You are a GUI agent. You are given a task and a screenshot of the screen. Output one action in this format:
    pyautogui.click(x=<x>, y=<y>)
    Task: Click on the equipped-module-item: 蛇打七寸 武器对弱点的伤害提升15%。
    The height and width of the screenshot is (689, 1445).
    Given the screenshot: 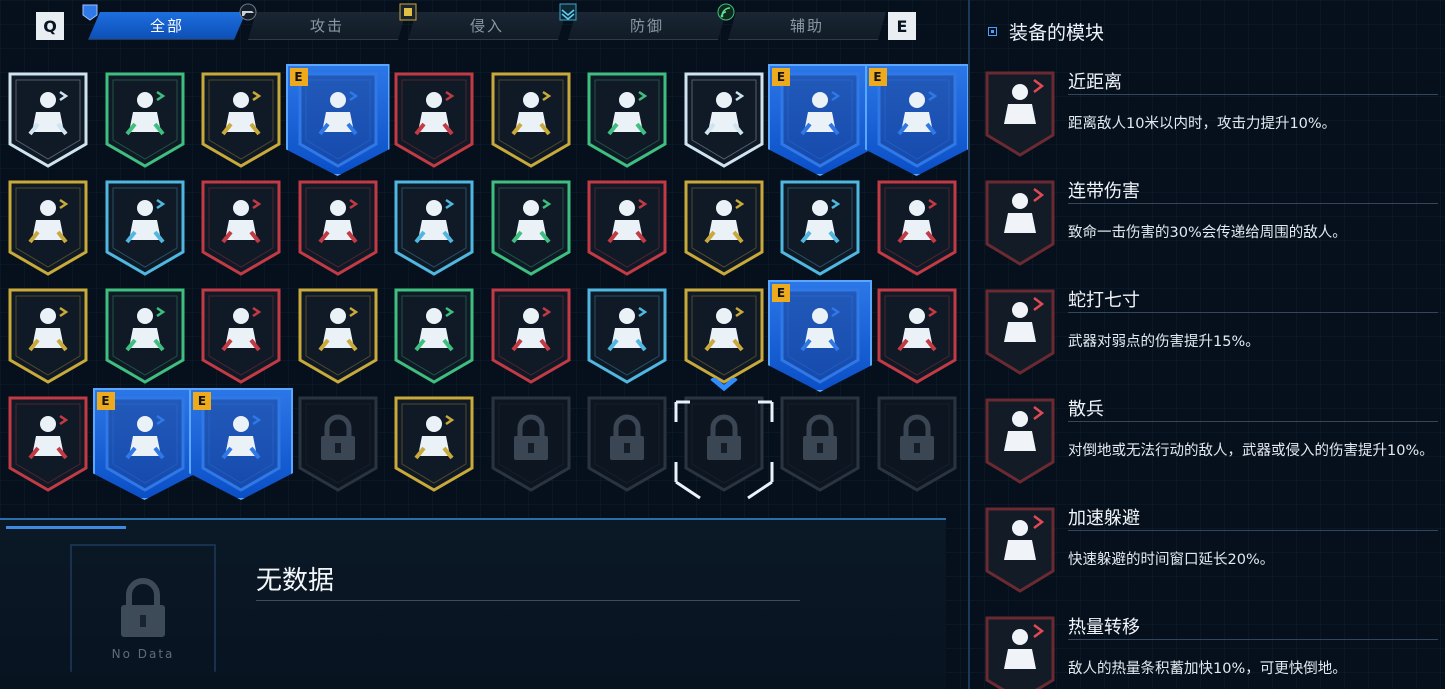 What is the action you would take?
    pyautogui.click(x=1212, y=340)
    